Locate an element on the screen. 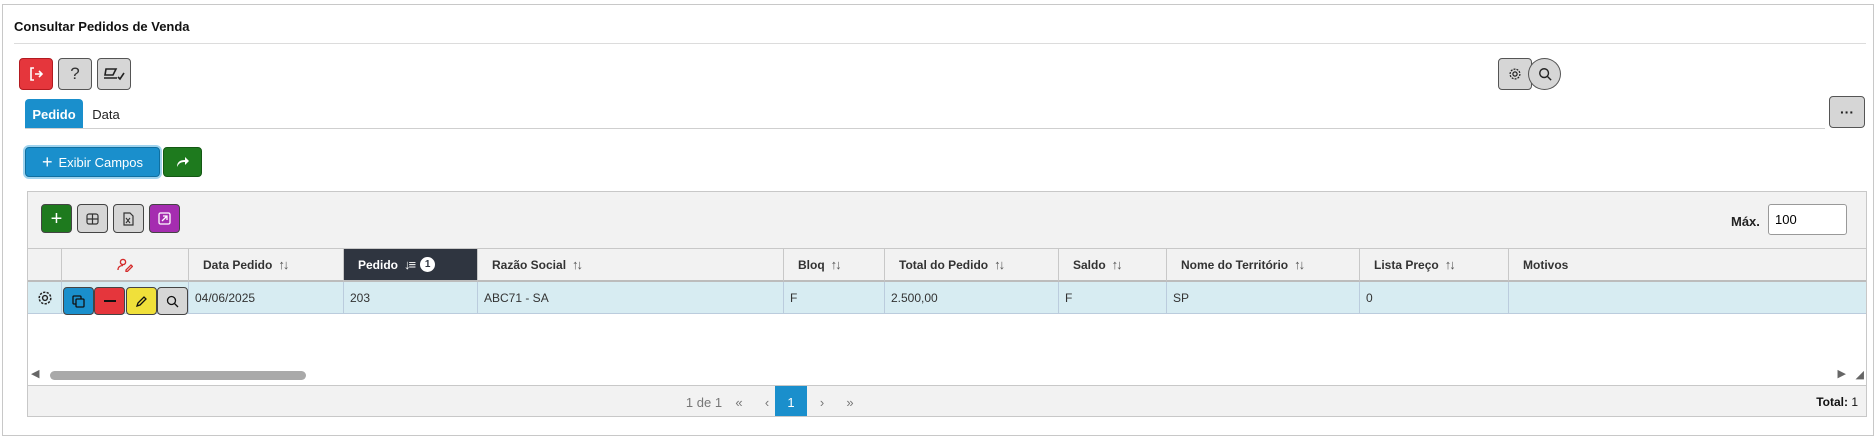  header-lista-preco: Lista Preço ↑↓ is located at coordinates (1434, 265).